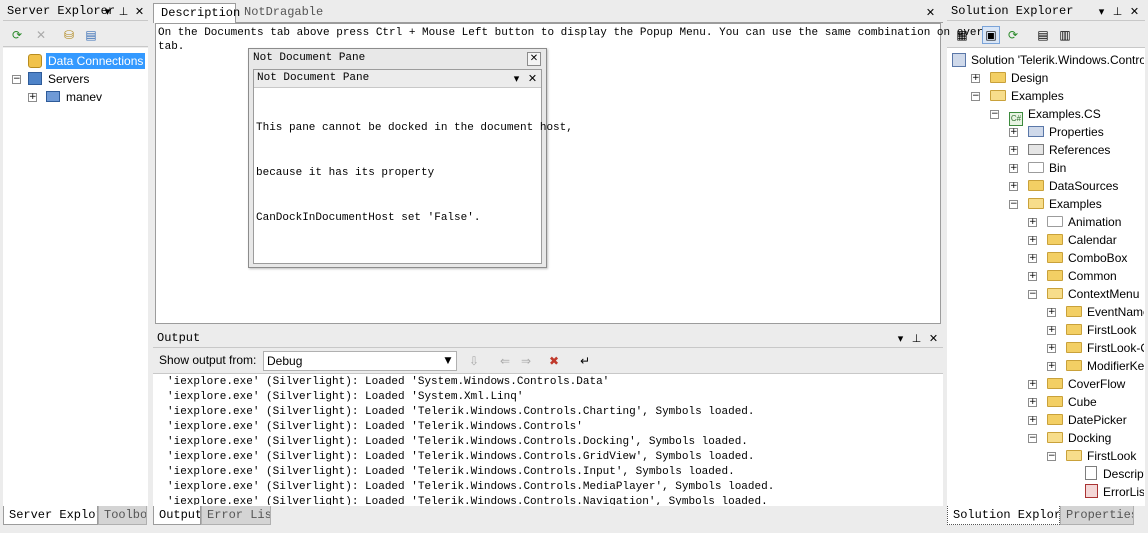  What do you see at coordinates (1074, 222) in the screenshot?
I see `tree-item-animation: + Animation` at bounding box center [1074, 222].